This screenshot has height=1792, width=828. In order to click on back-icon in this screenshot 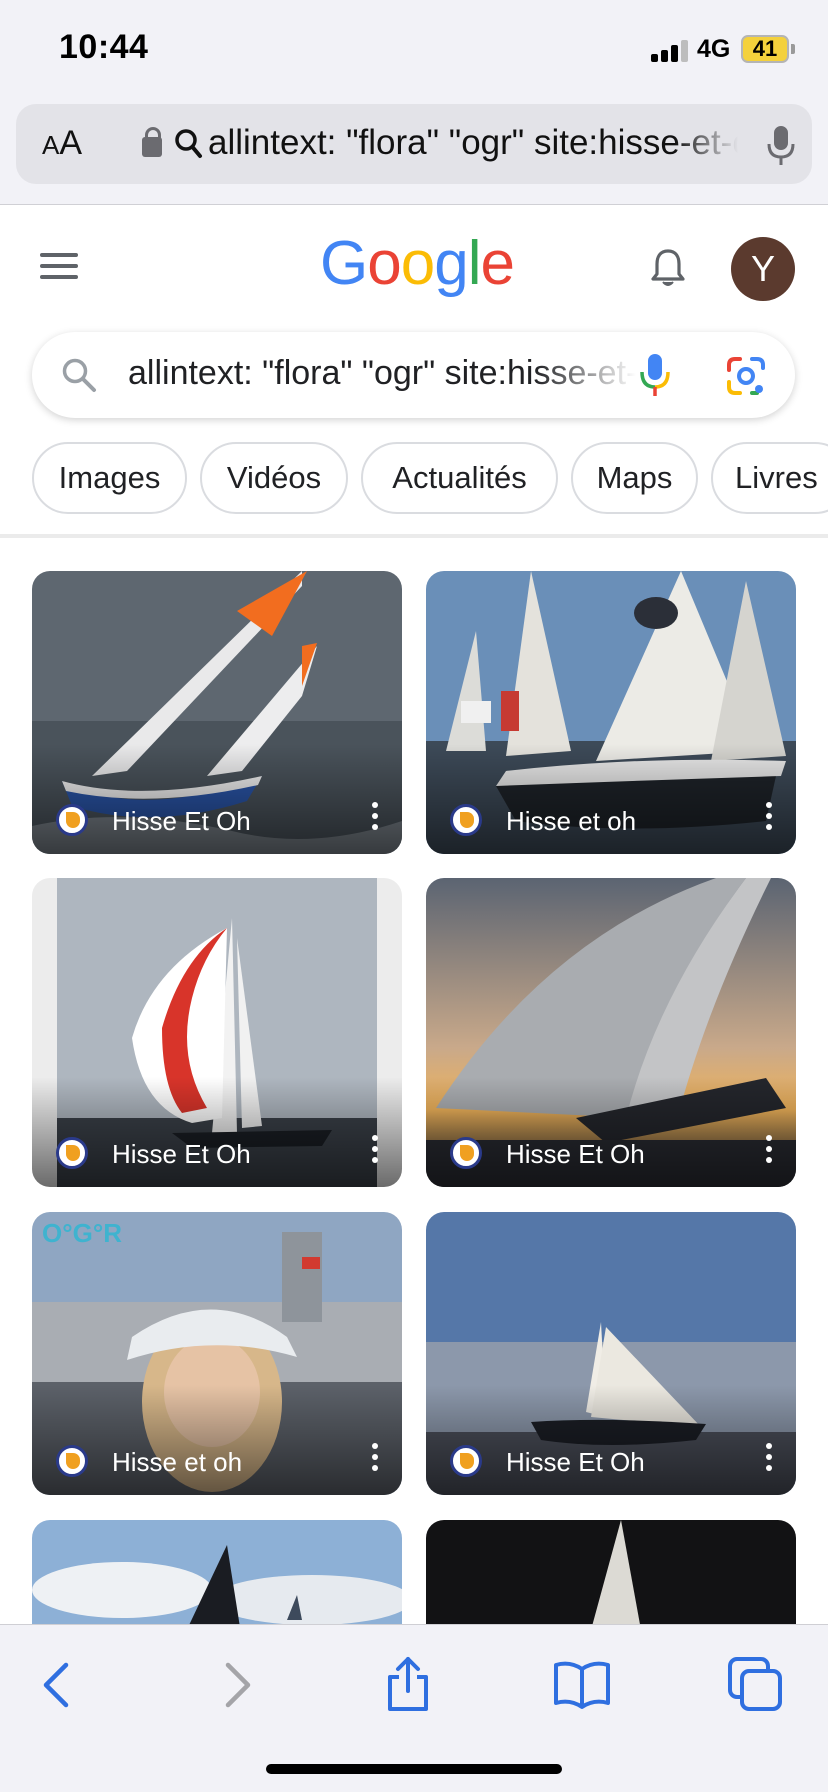, I will do `click(58, 1685)`.